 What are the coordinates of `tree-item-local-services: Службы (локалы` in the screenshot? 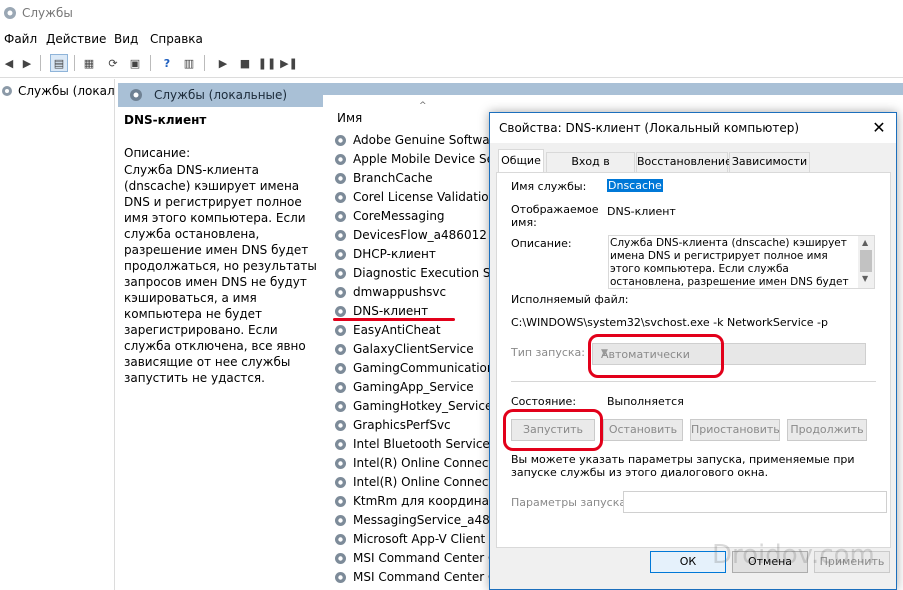 It's located at (57, 92).